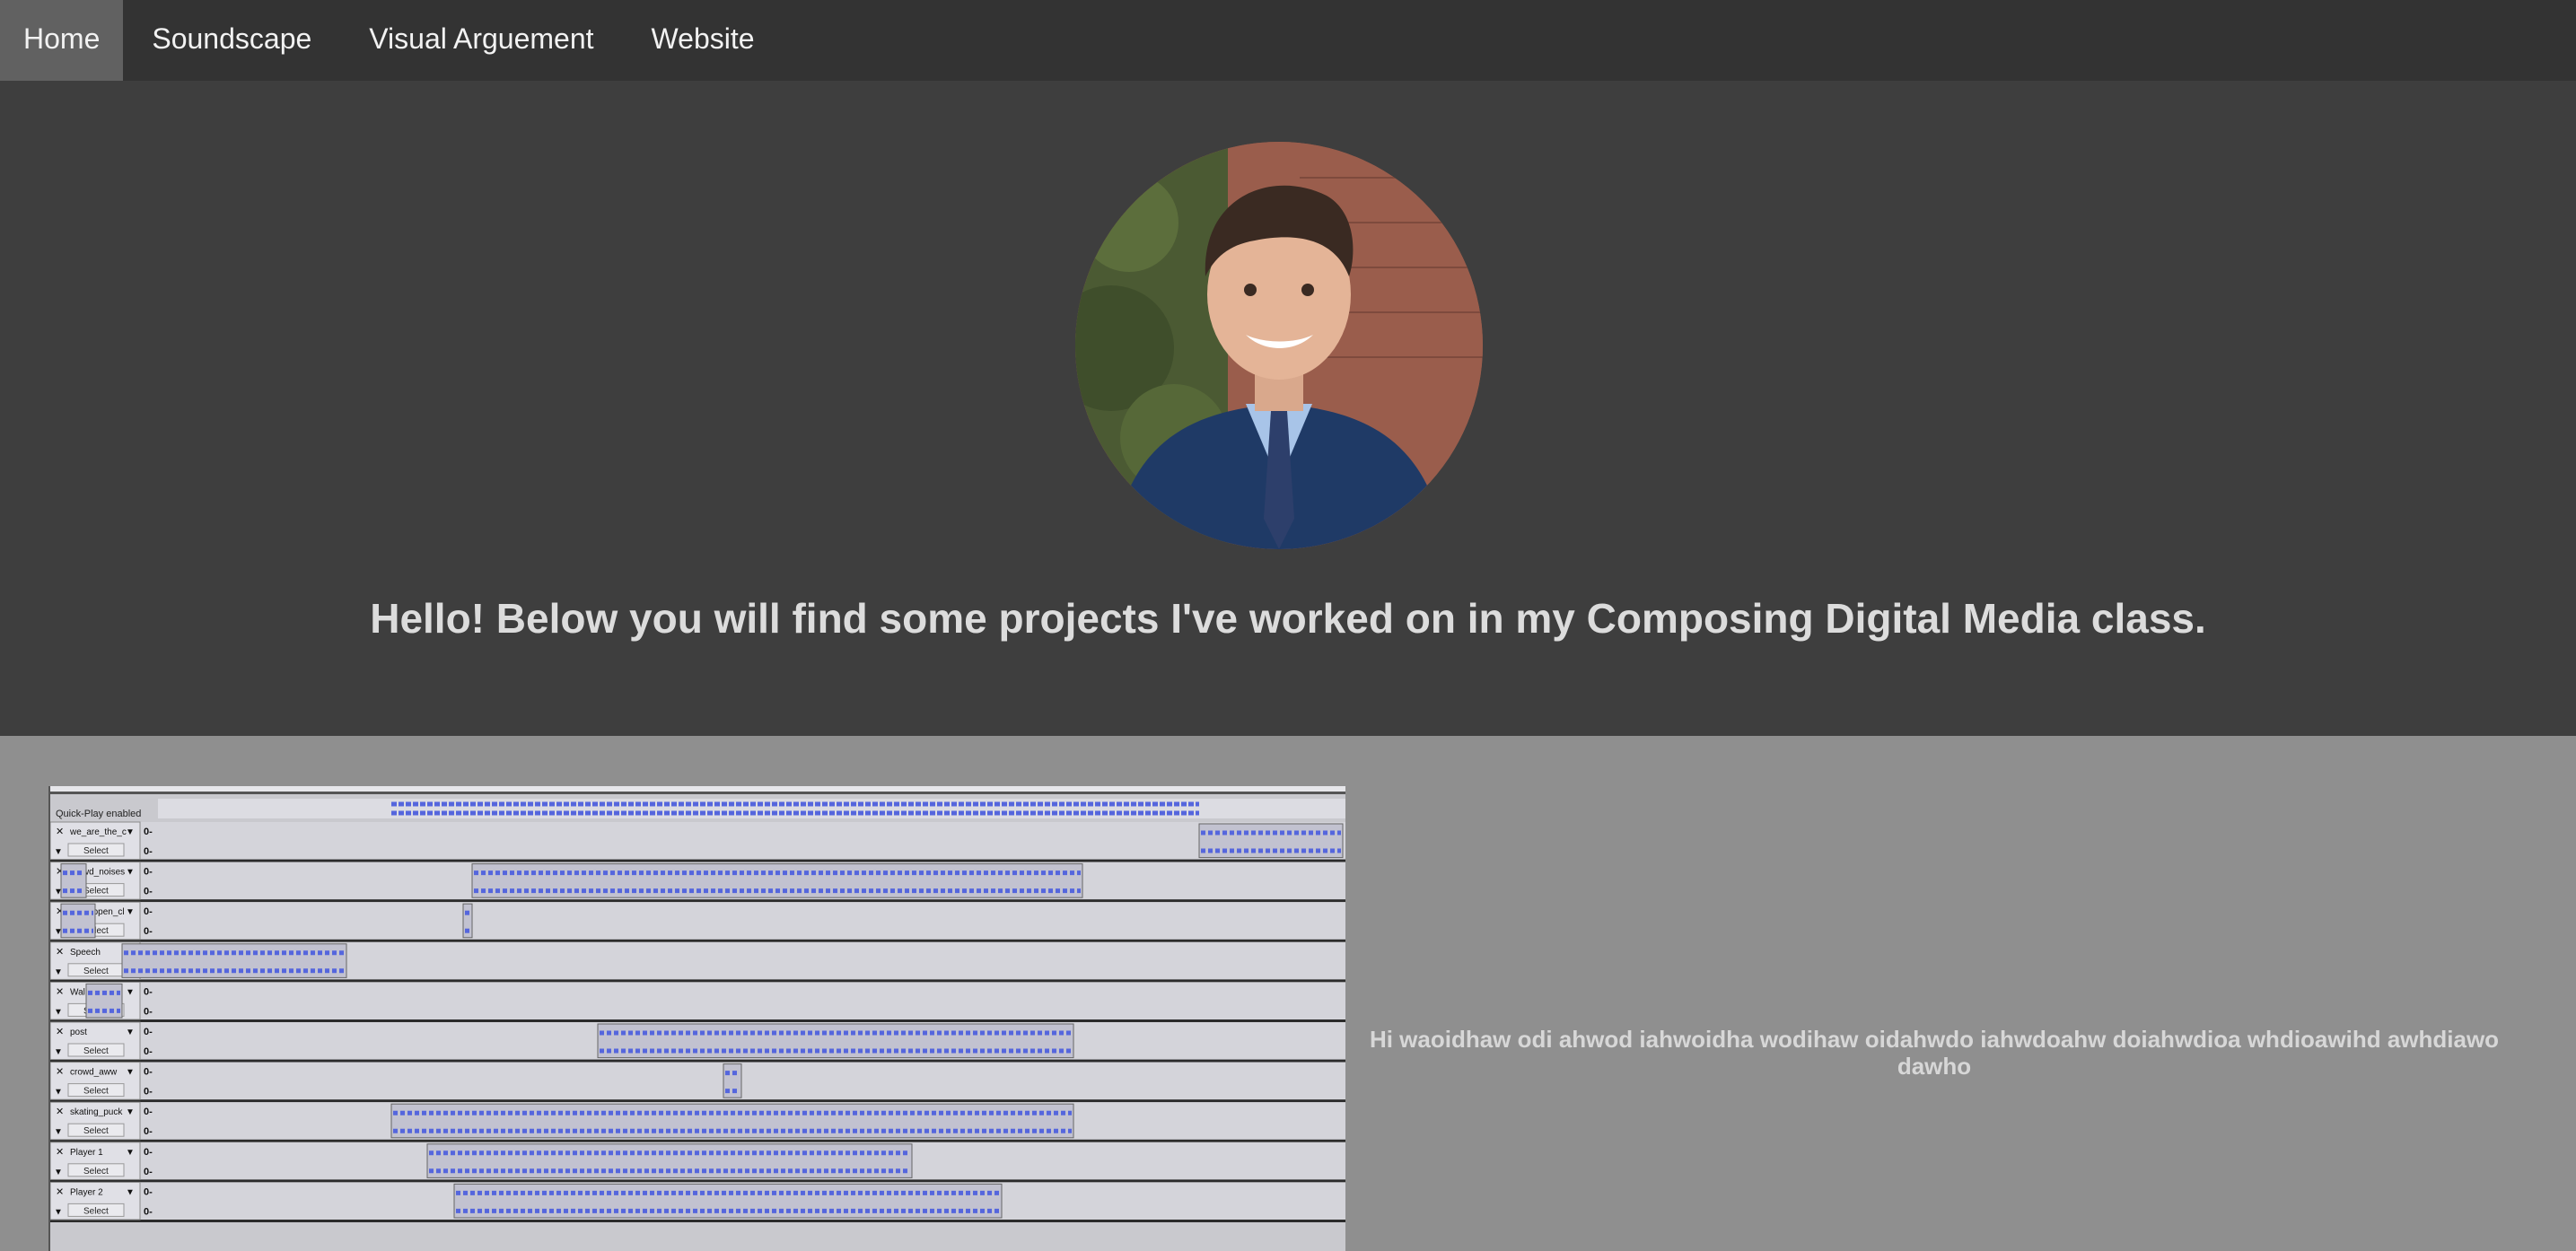 The image size is (2576, 1251). I want to click on track-name: crowd_aww, so click(94, 1073).